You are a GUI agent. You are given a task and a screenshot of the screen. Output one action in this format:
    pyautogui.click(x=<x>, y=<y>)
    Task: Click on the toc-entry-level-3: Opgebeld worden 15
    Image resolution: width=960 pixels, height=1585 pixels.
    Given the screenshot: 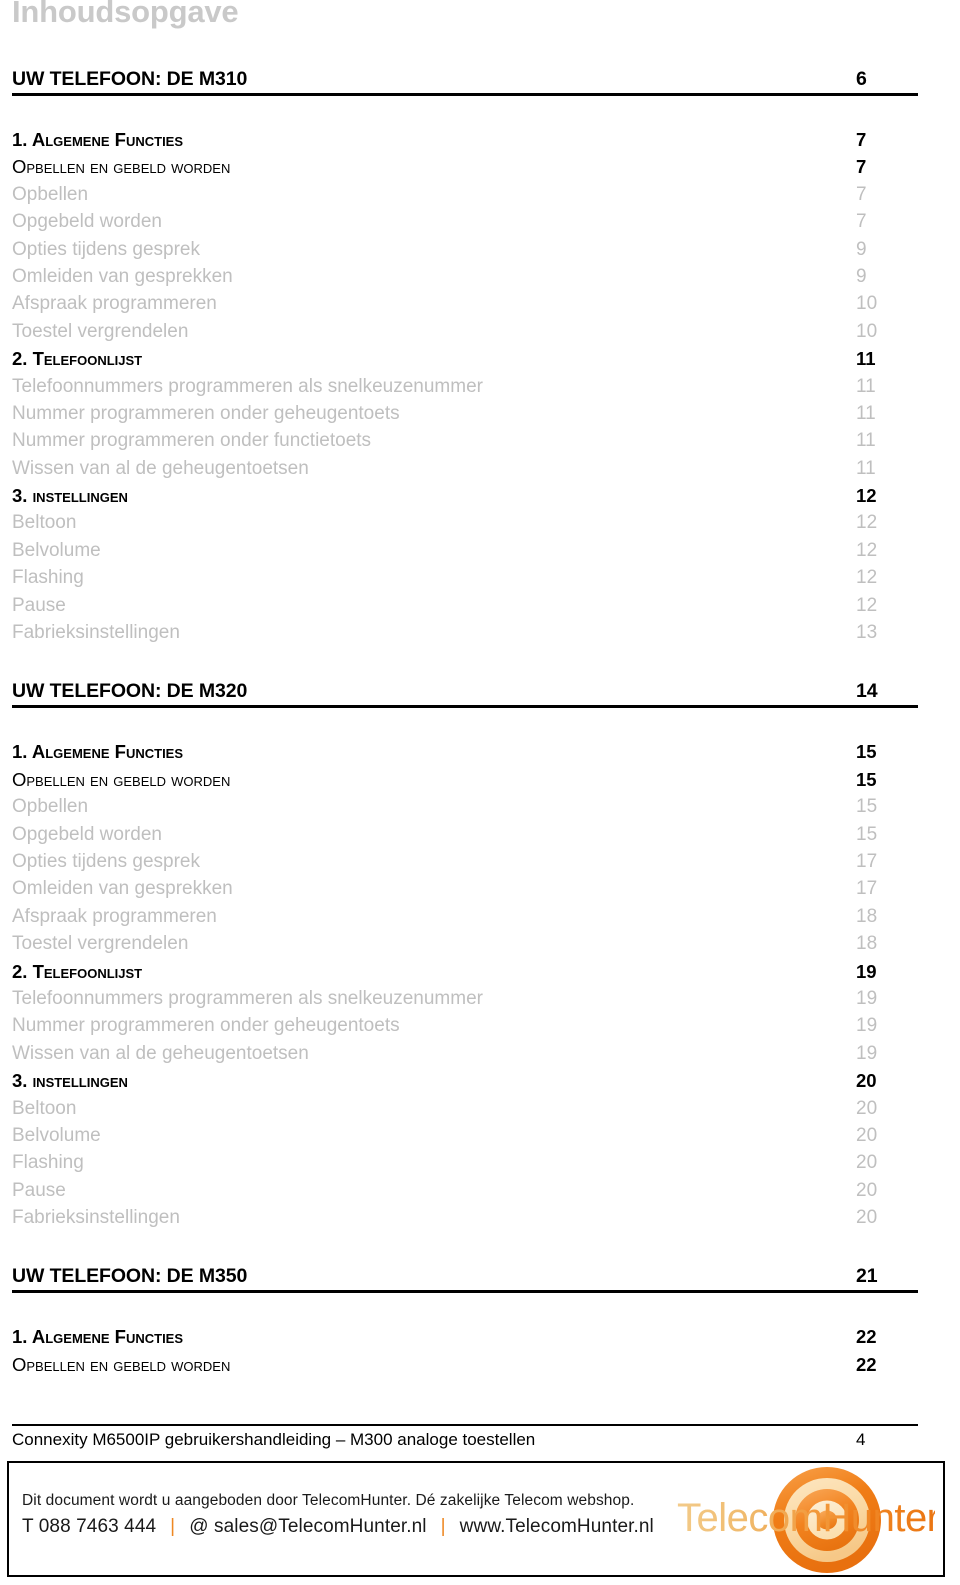 What is the action you would take?
    pyautogui.click(x=480, y=836)
    